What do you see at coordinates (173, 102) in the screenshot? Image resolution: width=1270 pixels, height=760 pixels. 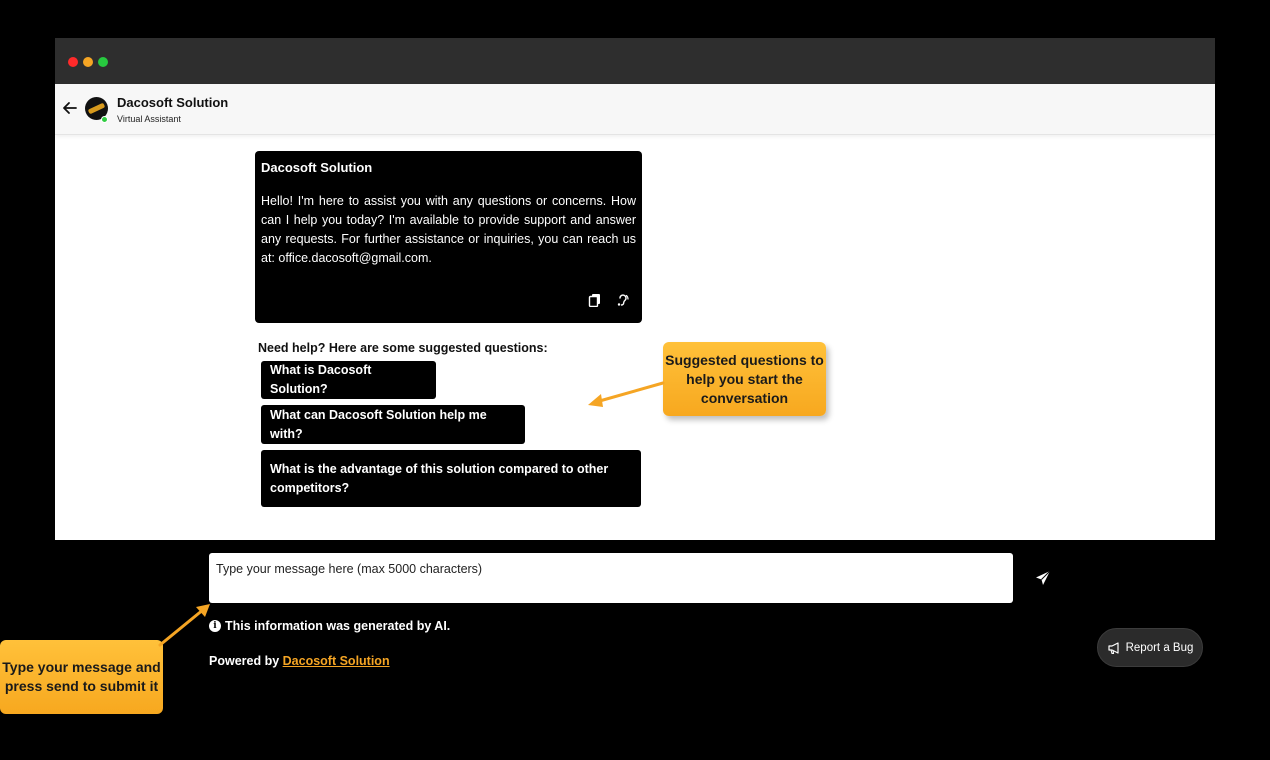 I see `assistant-name: Dacosoft Solution` at bounding box center [173, 102].